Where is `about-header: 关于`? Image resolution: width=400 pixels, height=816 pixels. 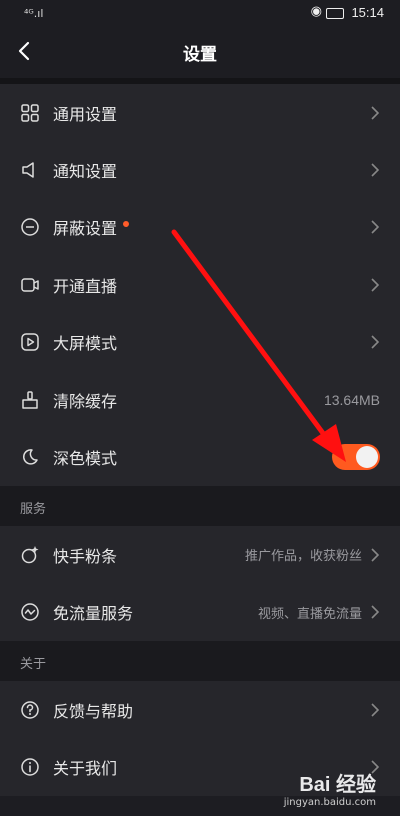 about-header: 关于 is located at coordinates (200, 661).